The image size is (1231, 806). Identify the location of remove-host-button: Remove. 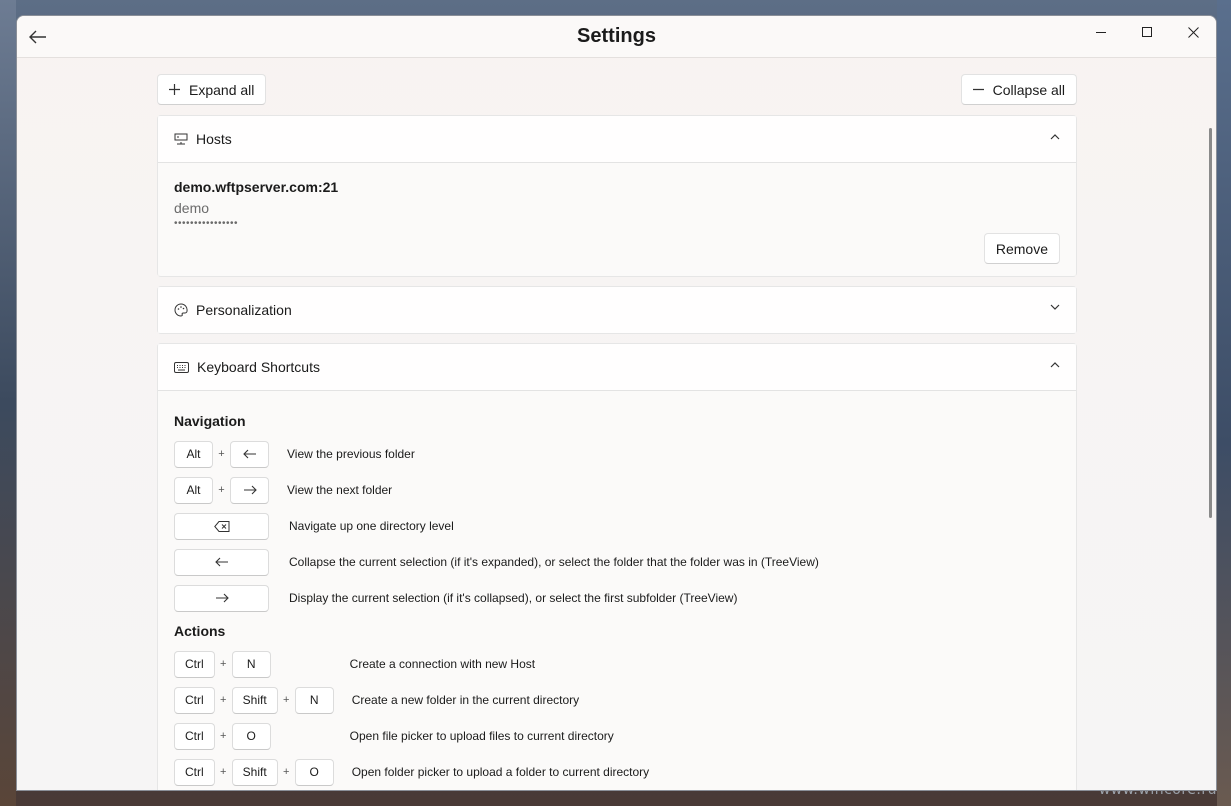
(1021, 248).